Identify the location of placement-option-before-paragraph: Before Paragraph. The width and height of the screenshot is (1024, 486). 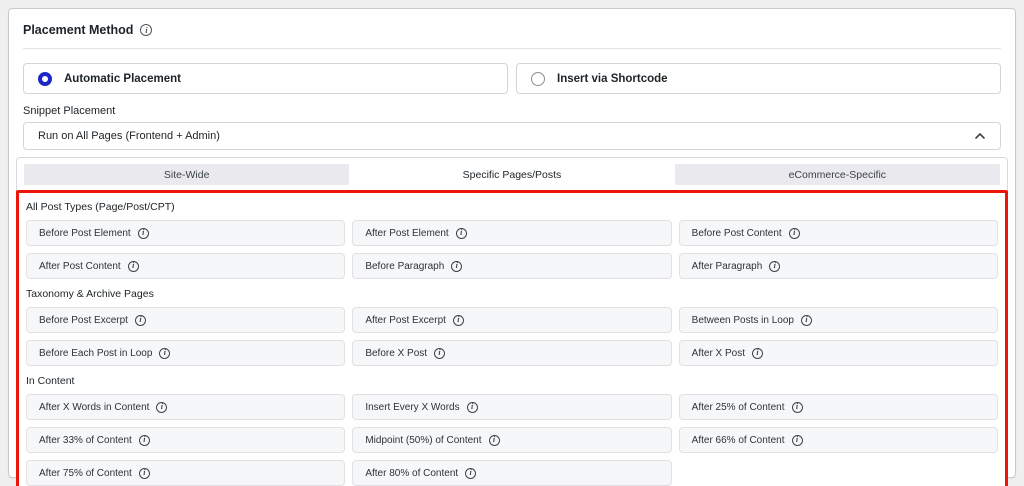
(512, 266).